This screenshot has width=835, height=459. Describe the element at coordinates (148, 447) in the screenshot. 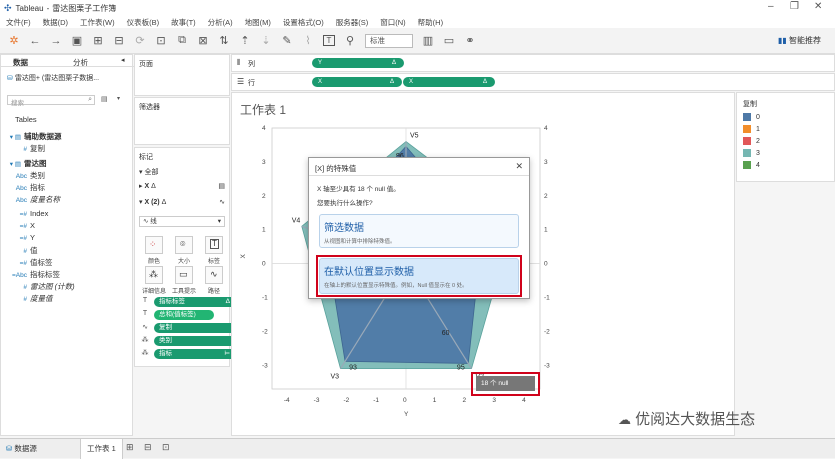

I see `new-dashboard-tab-icon: ⊟` at that location.